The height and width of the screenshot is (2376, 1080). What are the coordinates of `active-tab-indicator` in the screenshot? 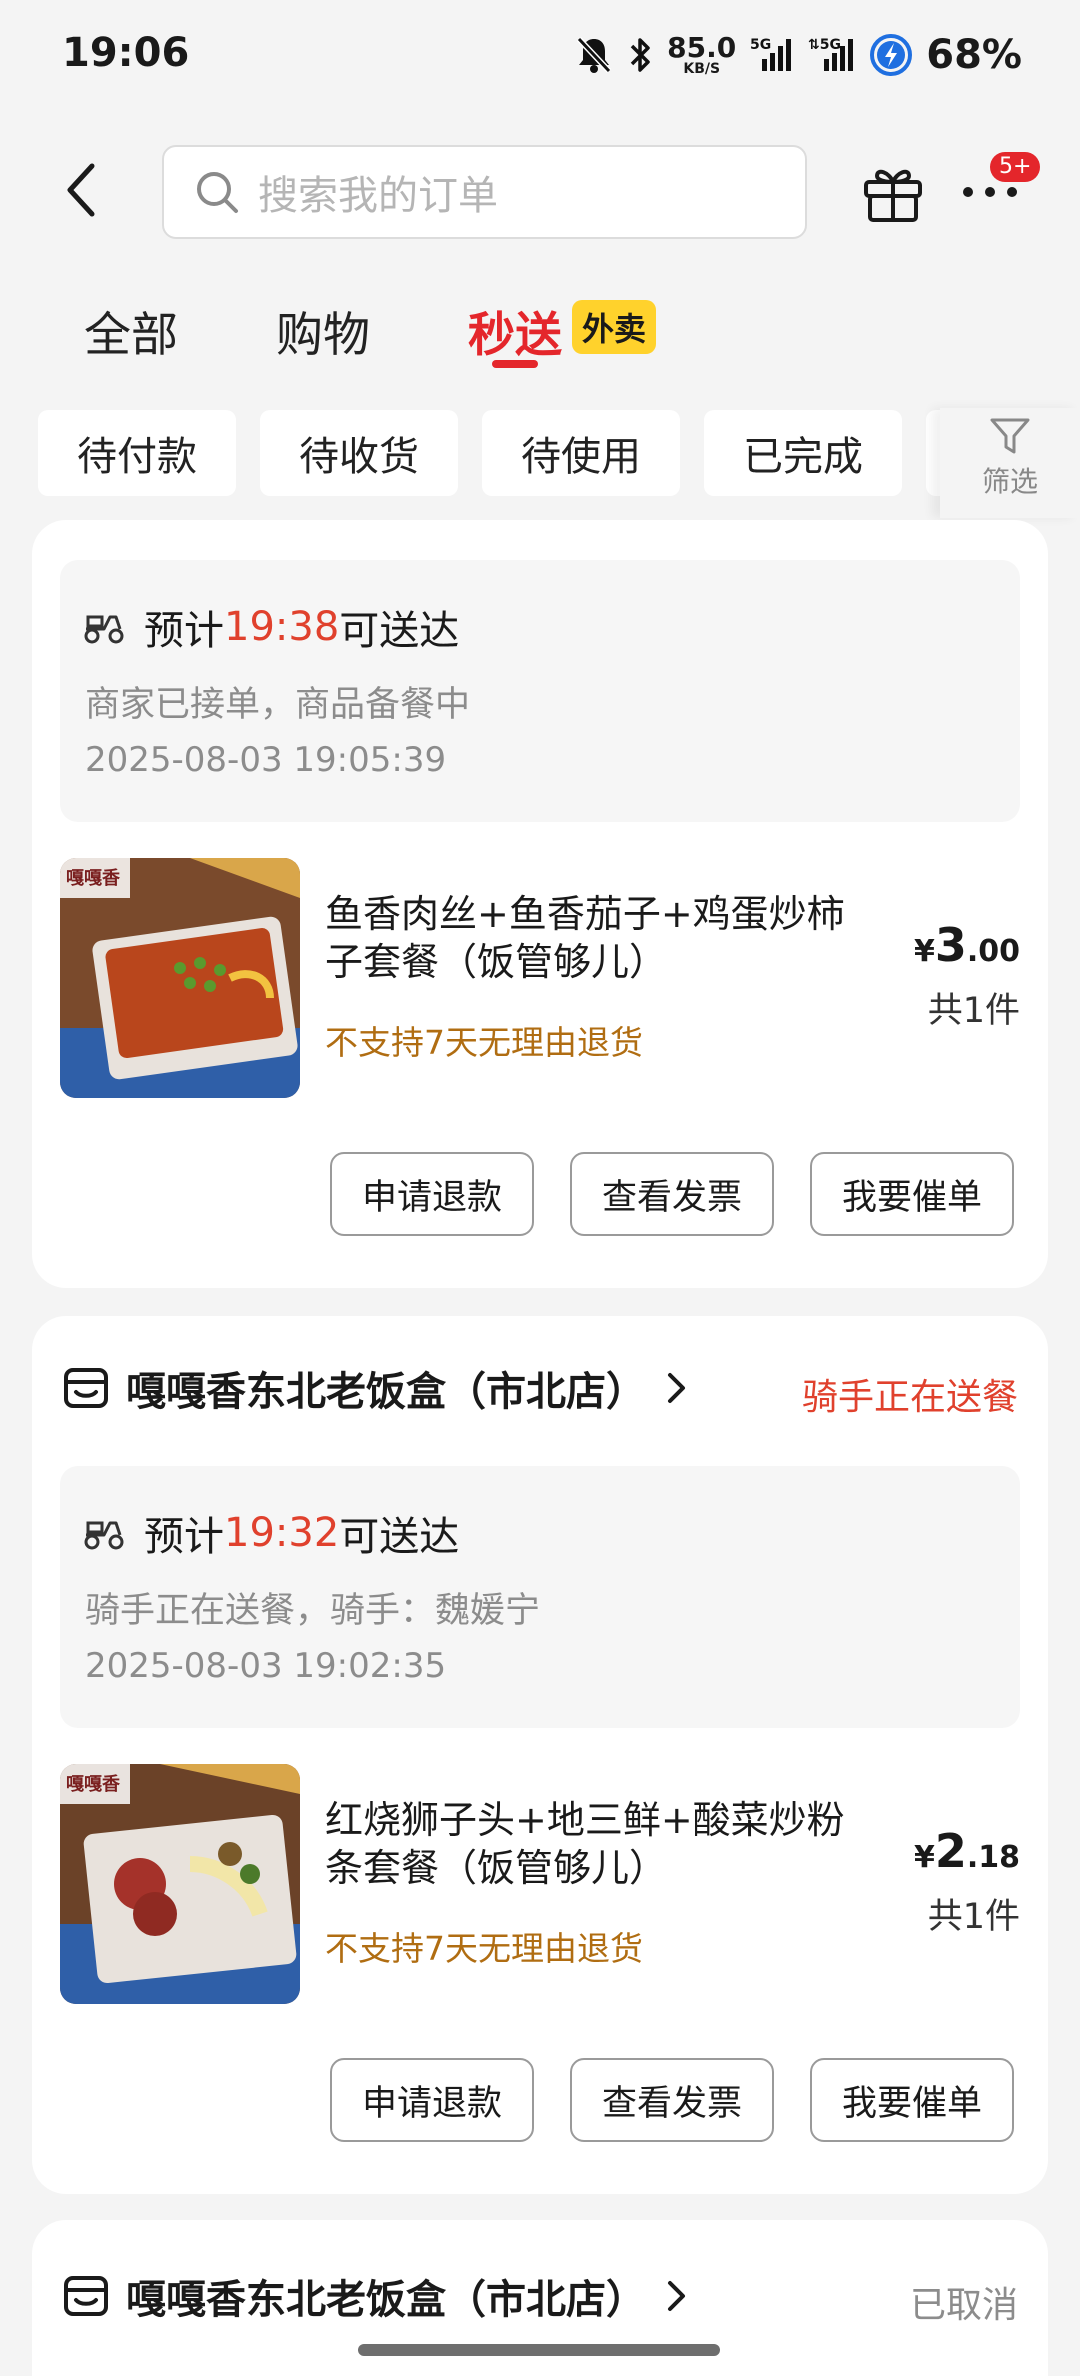 It's located at (515, 364).